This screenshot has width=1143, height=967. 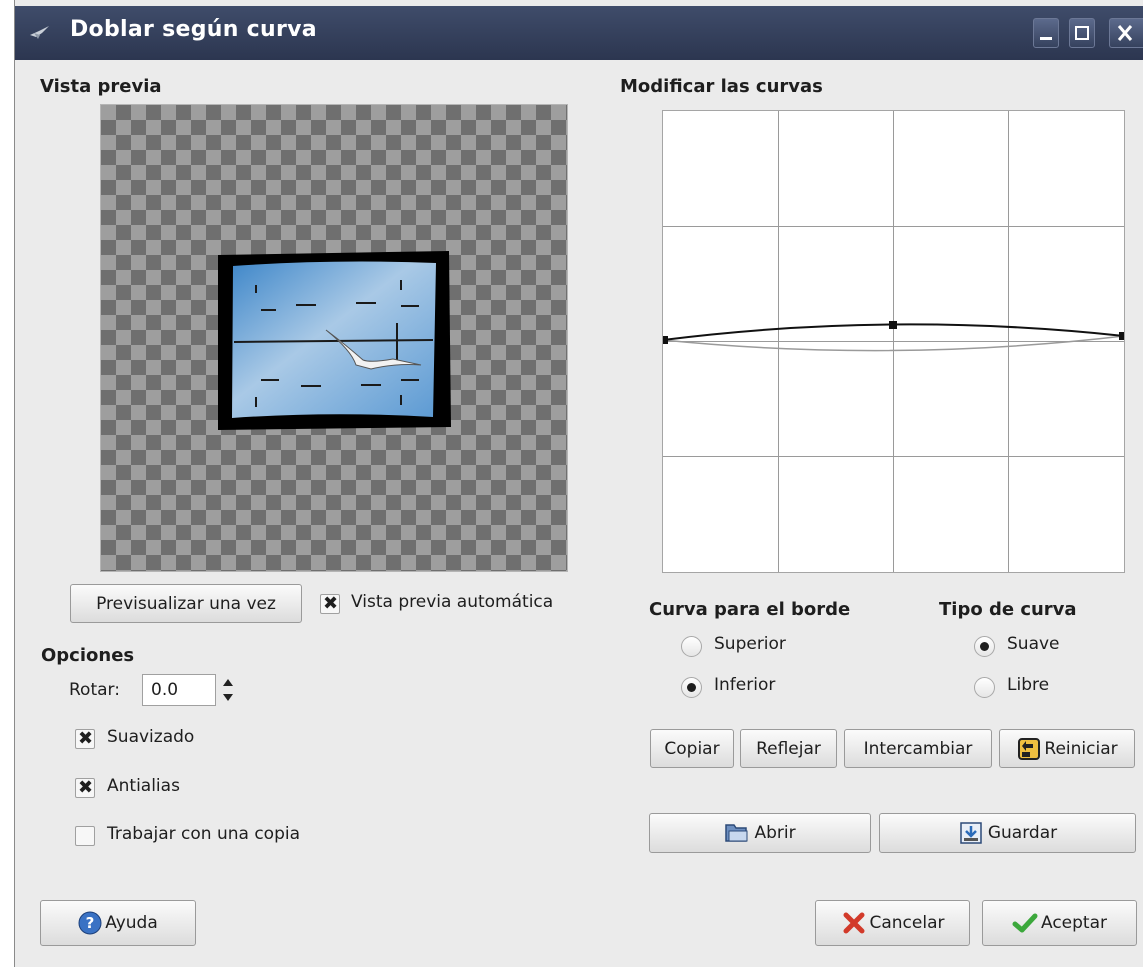 What do you see at coordinates (736, 833) in the screenshot?
I see `open-folder-icon` at bounding box center [736, 833].